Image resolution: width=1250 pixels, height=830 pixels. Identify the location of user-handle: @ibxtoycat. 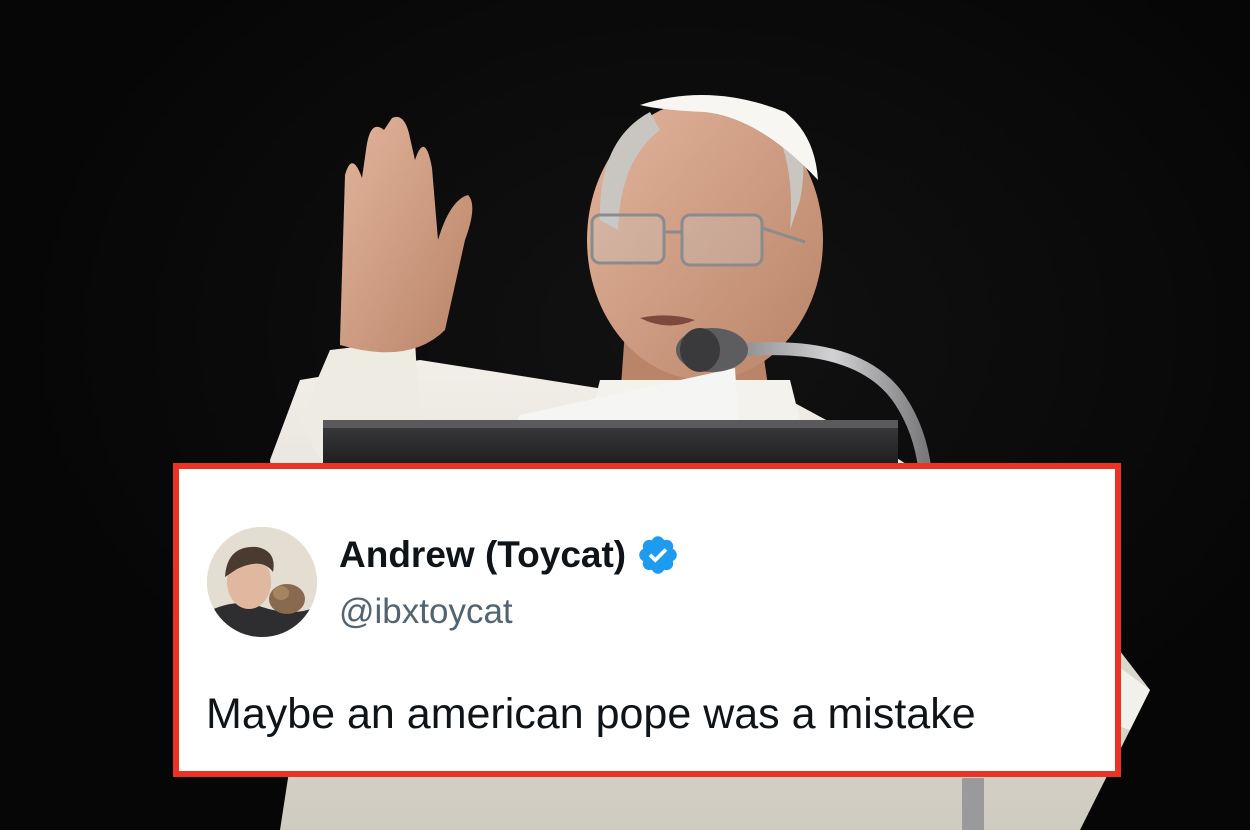
(426, 611).